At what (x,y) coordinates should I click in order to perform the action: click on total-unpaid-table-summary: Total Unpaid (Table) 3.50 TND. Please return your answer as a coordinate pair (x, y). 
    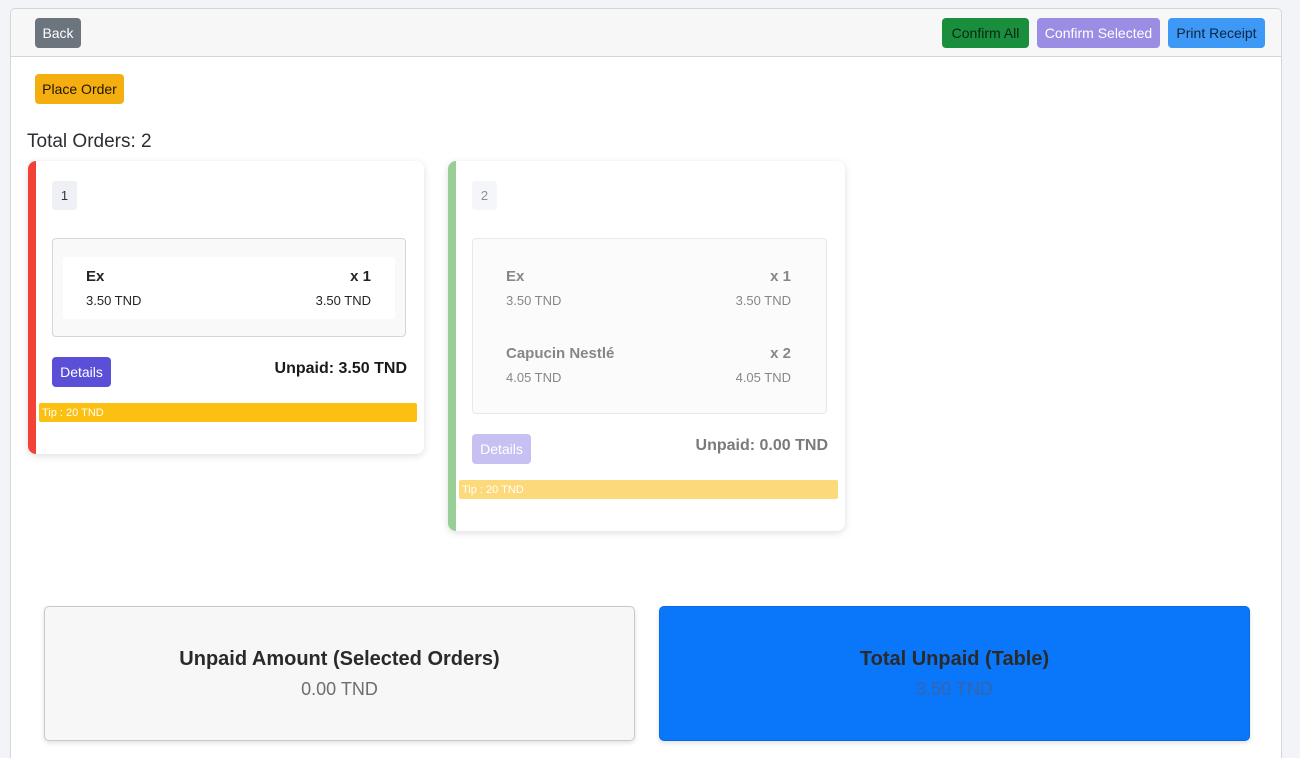
    Looking at the image, I should click on (954, 673).